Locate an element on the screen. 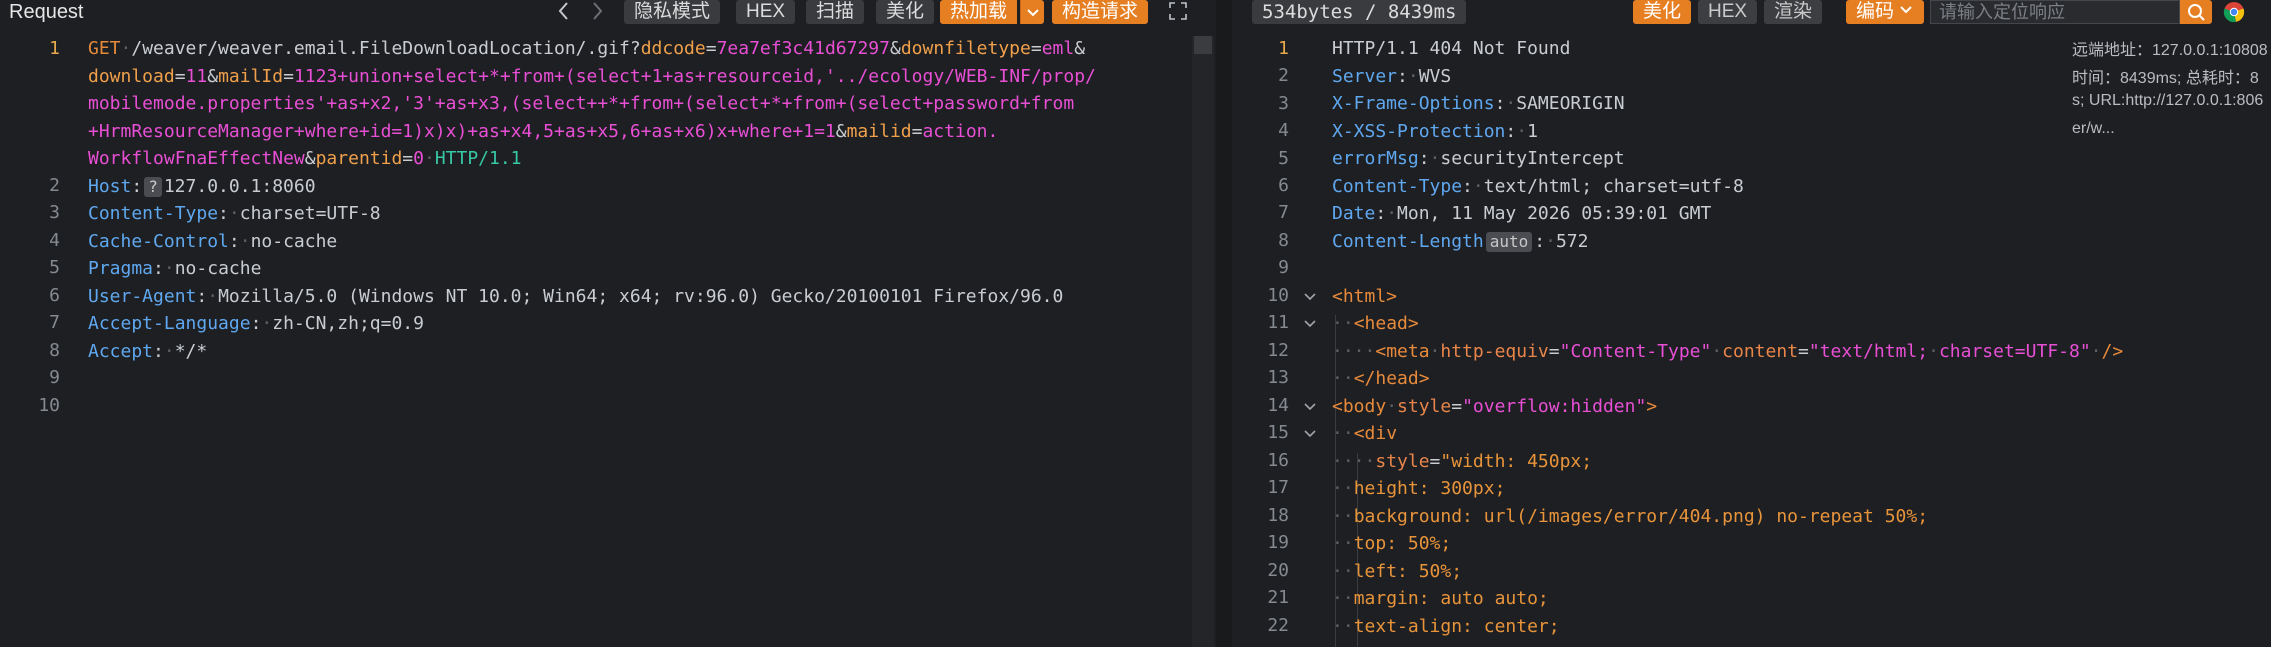 The width and height of the screenshot is (2271, 647). response-status-line: HTTP/1.1 404 Not Found is located at coordinates (1451, 48).